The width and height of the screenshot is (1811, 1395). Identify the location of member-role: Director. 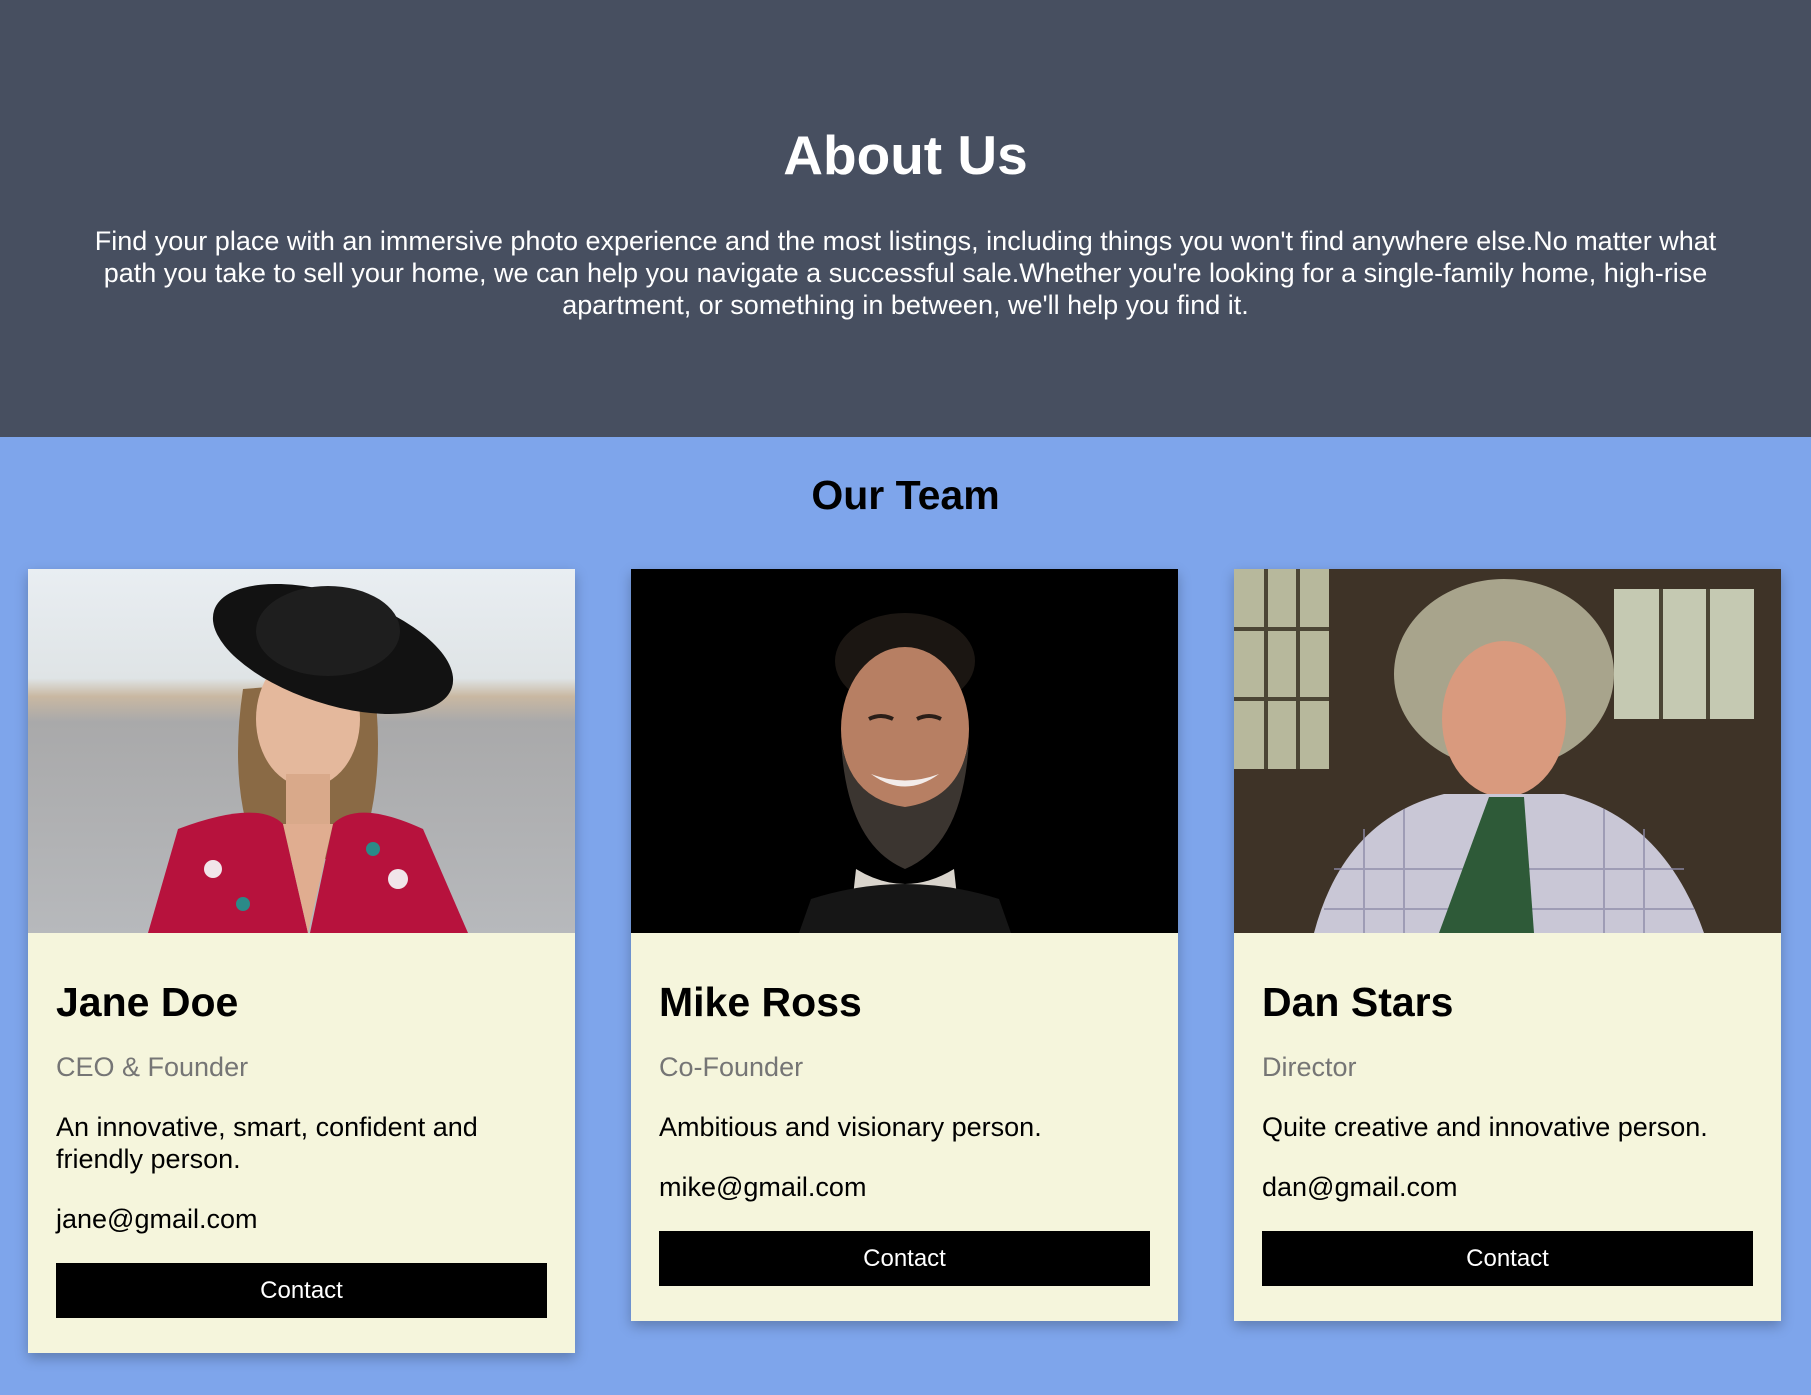
(1309, 1067).